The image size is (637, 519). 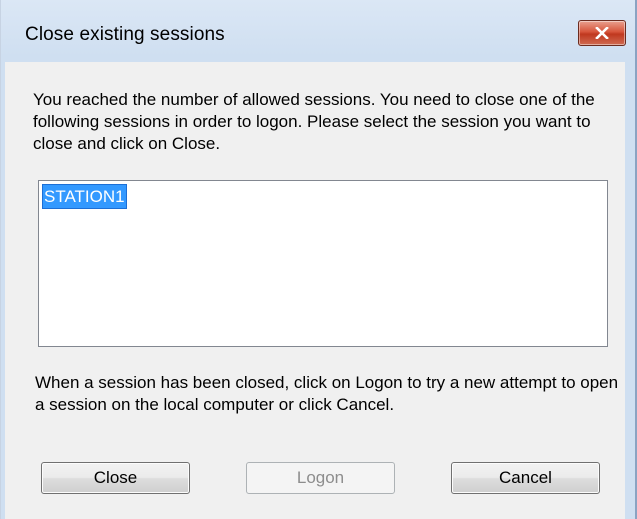 What do you see at coordinates (525, 478) in the screenshot?
I see `cancel-button: Cancel` at bounding box center [525, 478].